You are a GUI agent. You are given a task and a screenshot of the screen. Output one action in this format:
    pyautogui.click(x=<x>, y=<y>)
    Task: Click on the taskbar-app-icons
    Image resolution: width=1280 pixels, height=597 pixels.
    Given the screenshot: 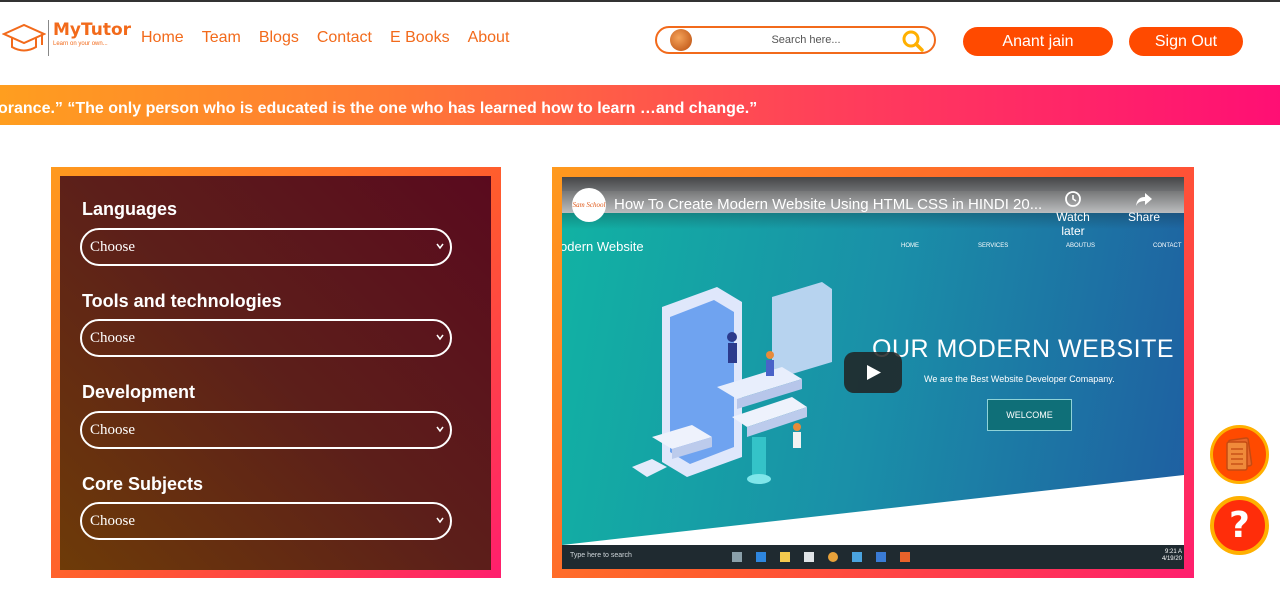 What is the action you would take?
    pyautogui.click(x=821, y=557)
    